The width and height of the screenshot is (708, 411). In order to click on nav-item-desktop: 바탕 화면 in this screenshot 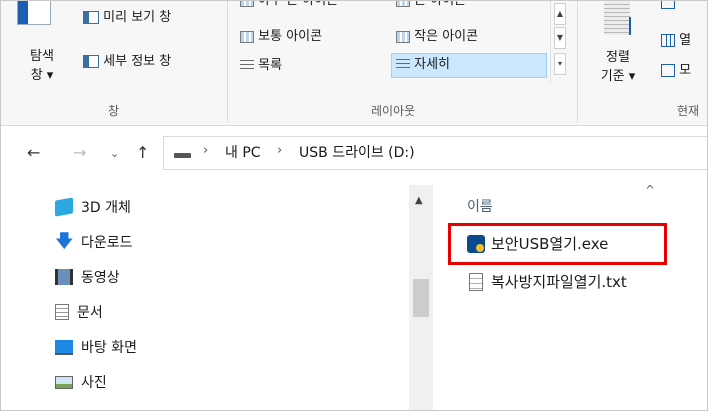, I will do `click(96, 347)`.